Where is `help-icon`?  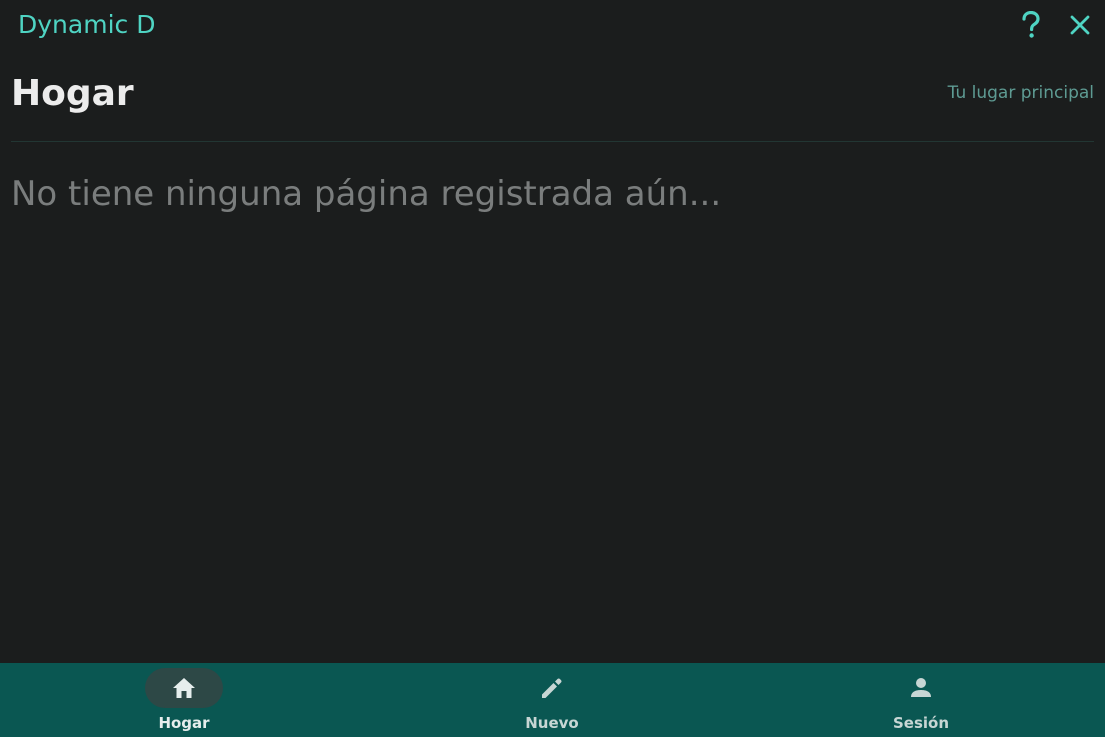 help-icon is located at coordinates (1031, 24).